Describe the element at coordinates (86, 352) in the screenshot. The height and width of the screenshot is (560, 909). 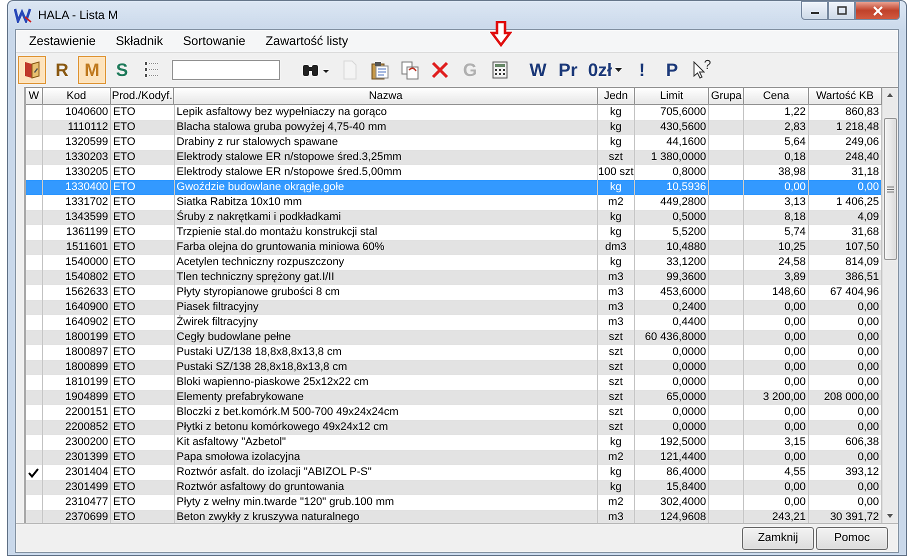
I see `table-cell: 1800897` at that location.